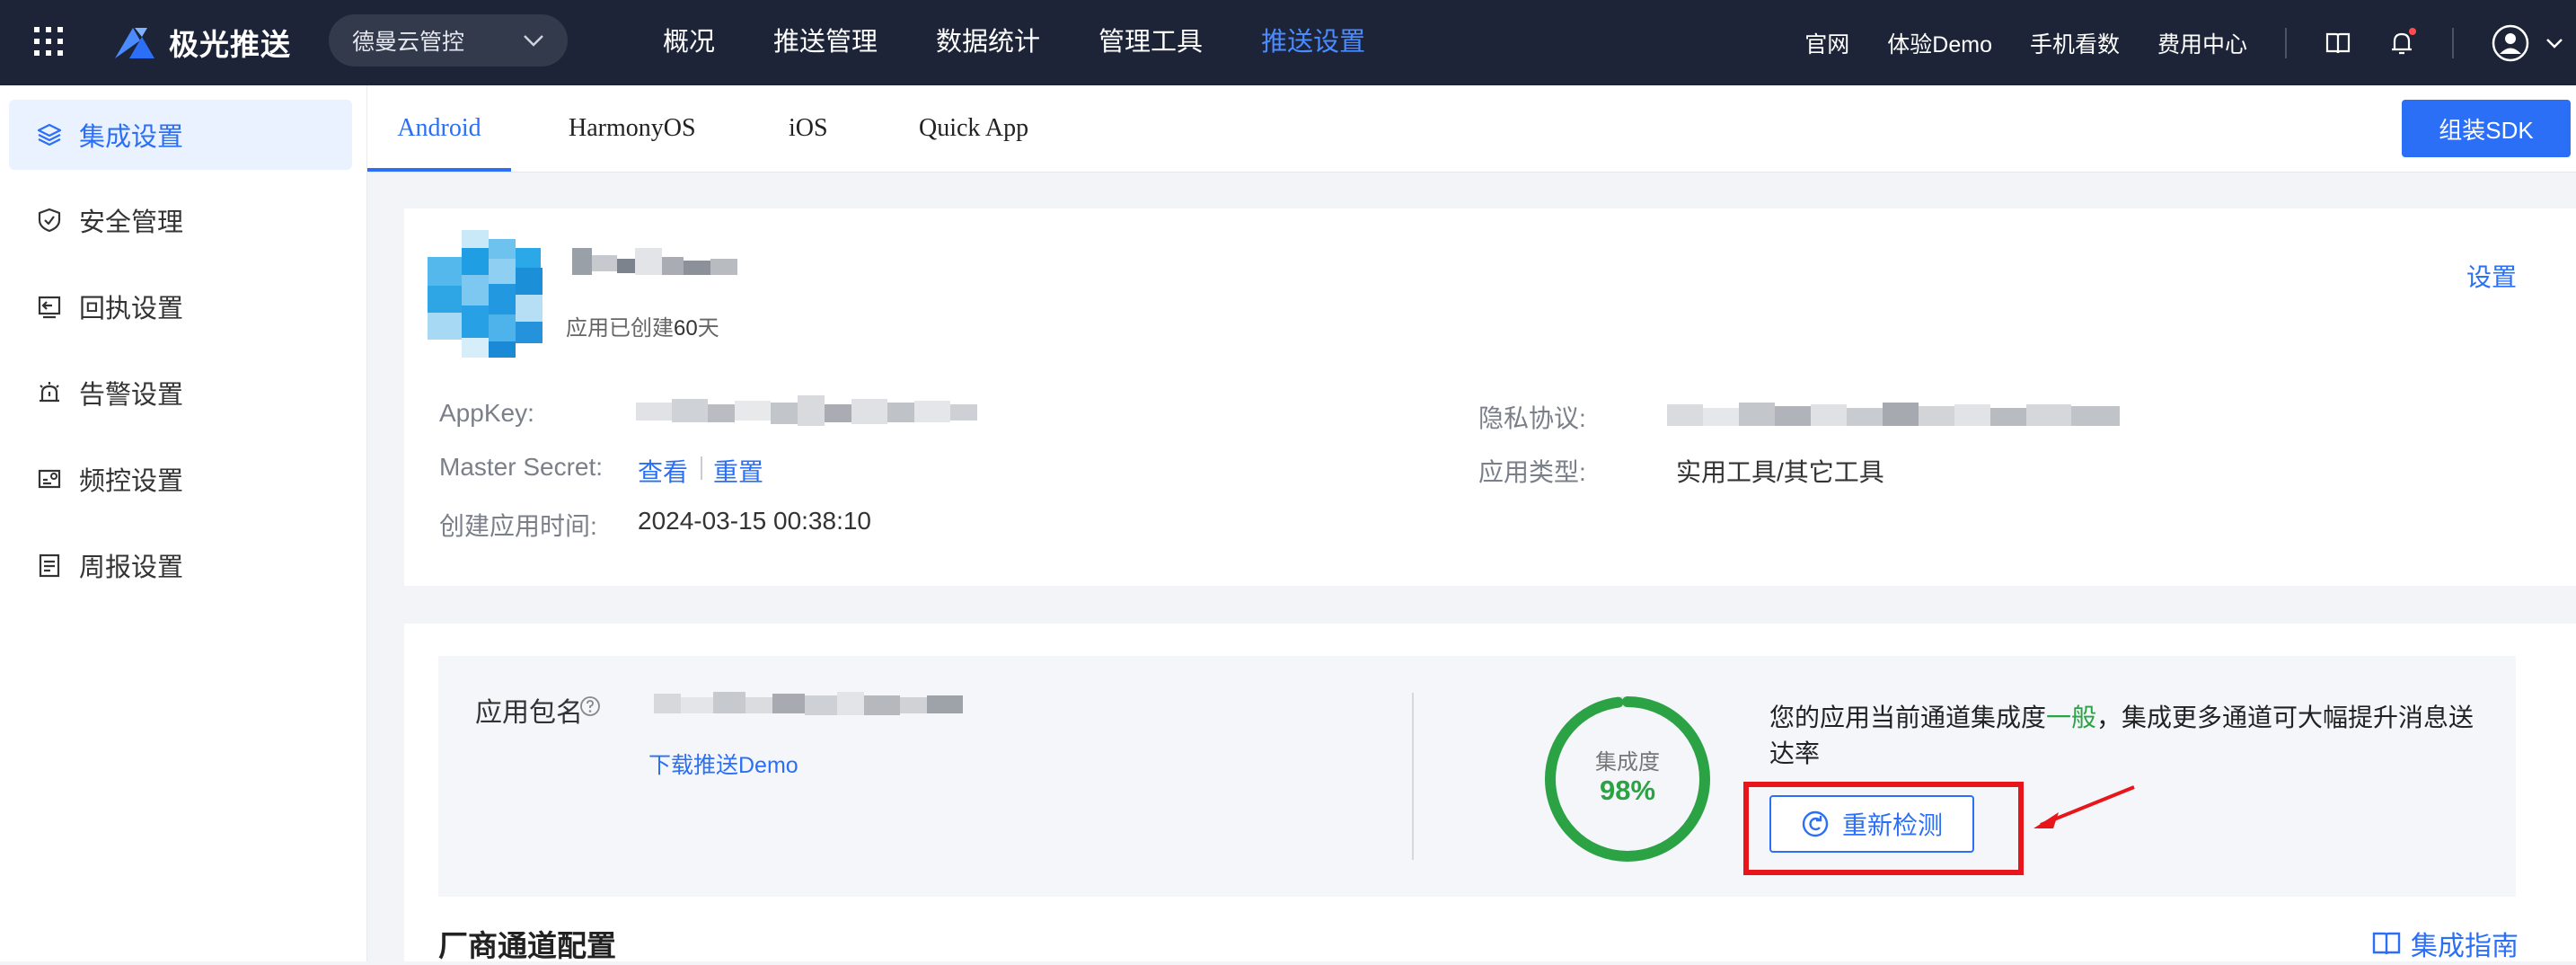 This screenshot has height=965, width=2576. What do you see at coordinates (131, 567) in the screenshot?
I see `sidebar-item-label: 周报设置` at bounding box center [131, 567].